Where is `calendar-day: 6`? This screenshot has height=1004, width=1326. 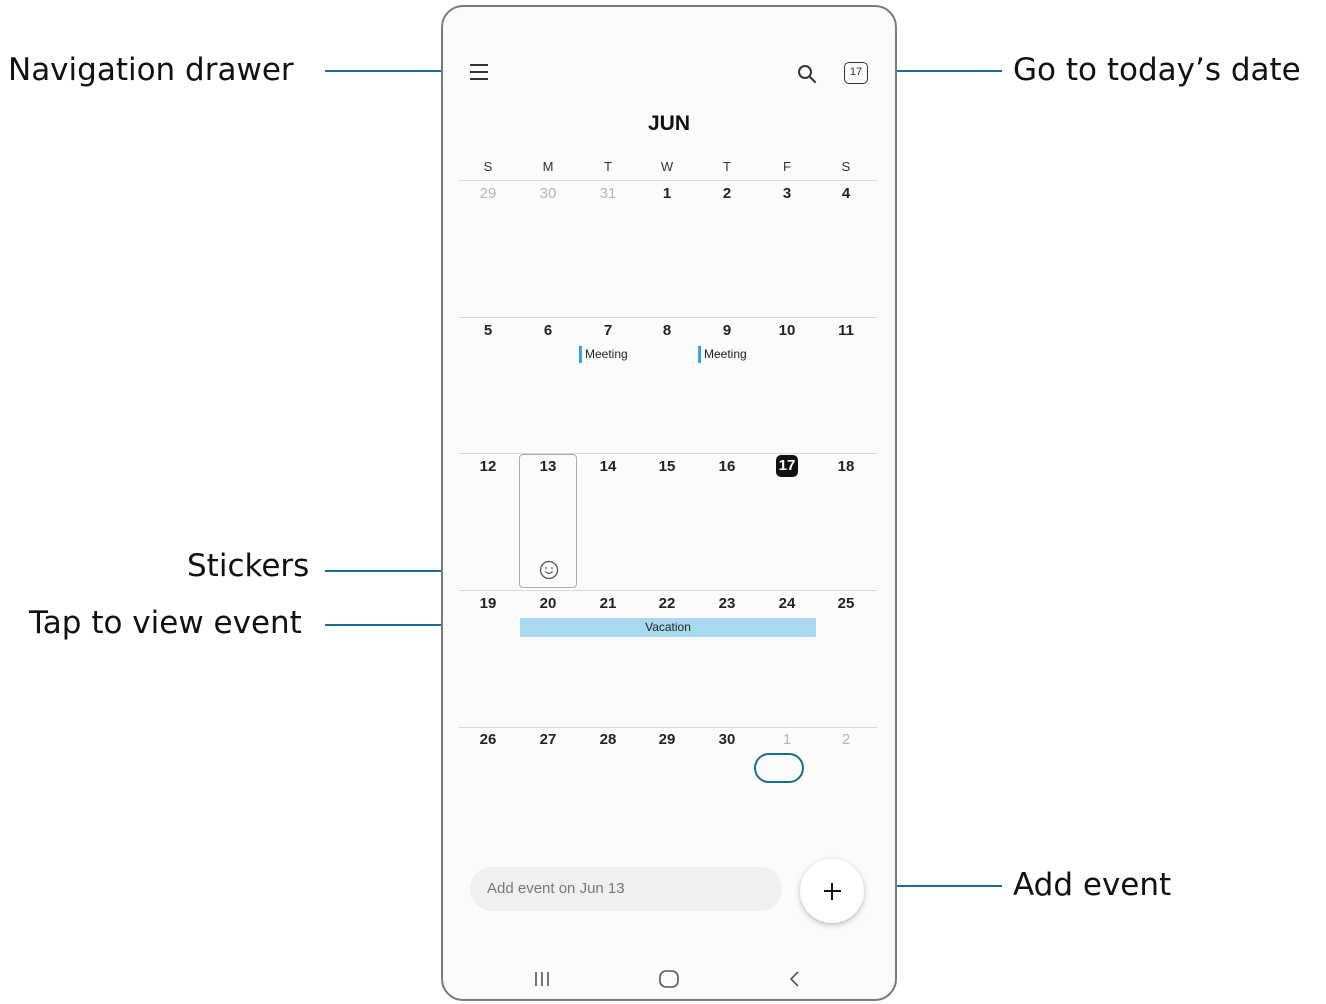 calendar-day: 6 is located at coordinates (548, 330).